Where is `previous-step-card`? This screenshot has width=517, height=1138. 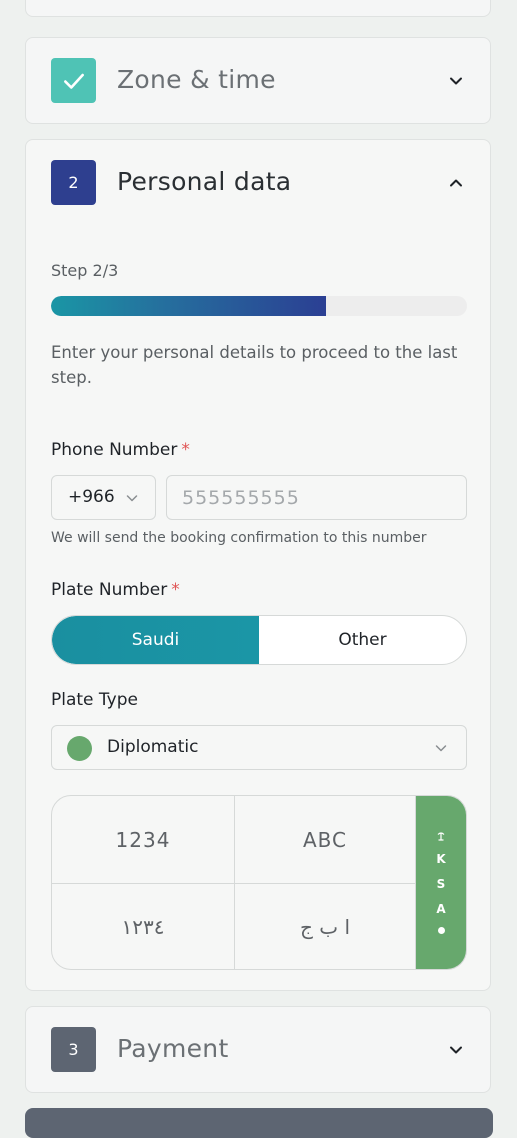 previous-step-card is located at coordinates (258, 8).